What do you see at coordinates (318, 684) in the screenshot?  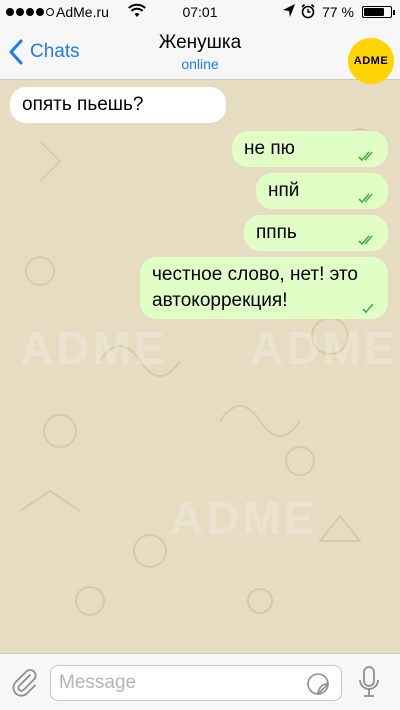 I see `sticker-icon` at bounding box center [318, 684].